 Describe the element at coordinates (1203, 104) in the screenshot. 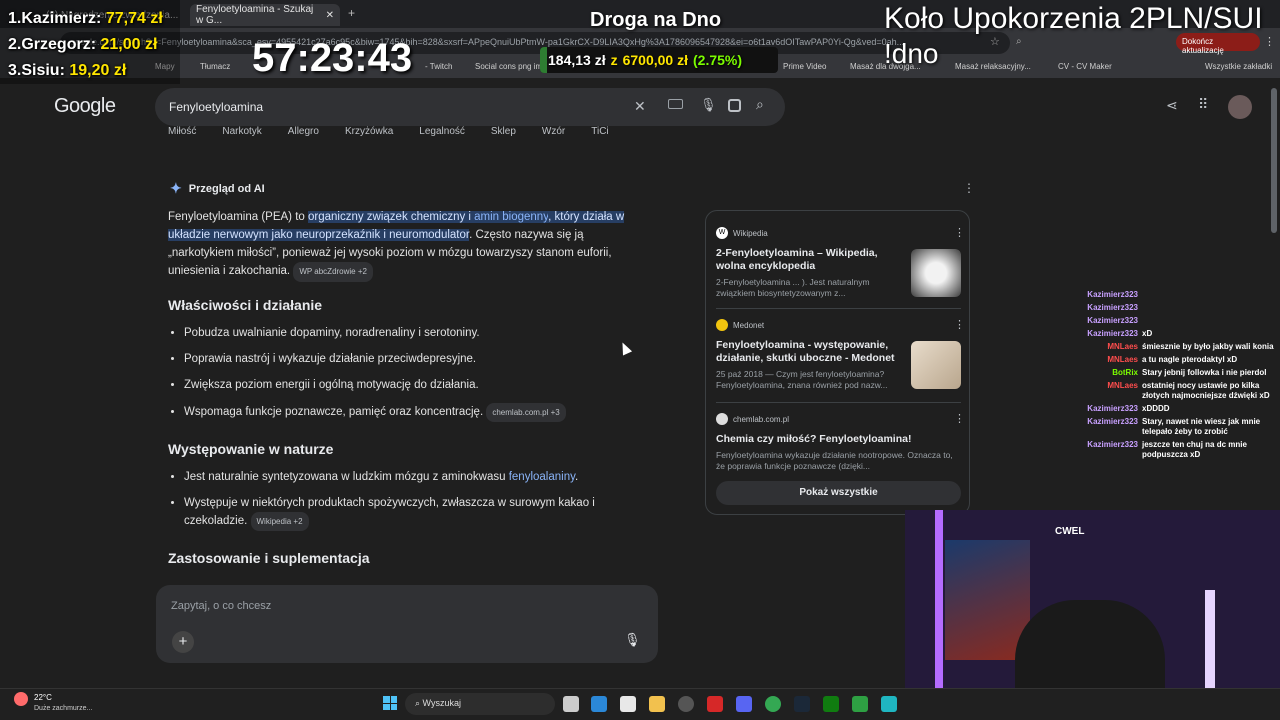

I see `apps-icon: ⠿` at that location.